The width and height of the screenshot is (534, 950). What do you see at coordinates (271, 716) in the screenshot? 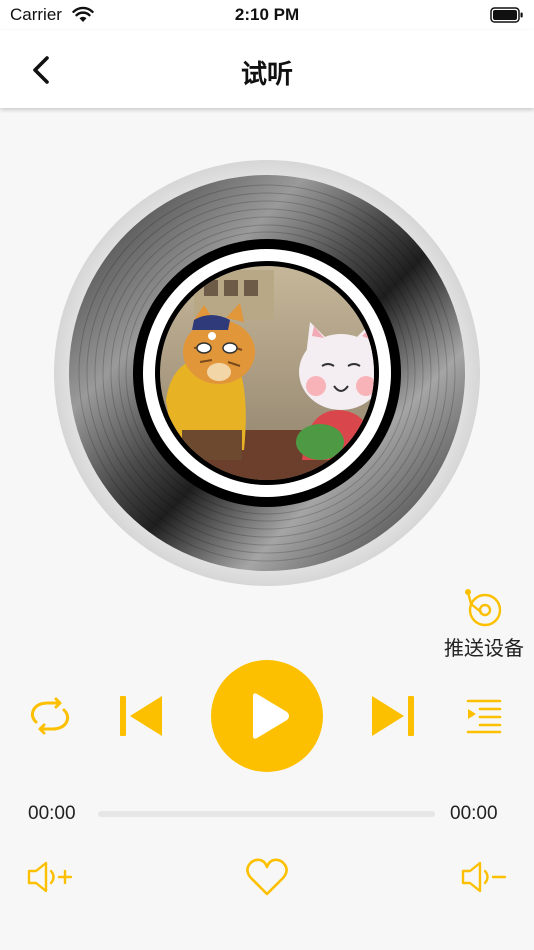
I see `play-icon` at bounding box center [271, 716].